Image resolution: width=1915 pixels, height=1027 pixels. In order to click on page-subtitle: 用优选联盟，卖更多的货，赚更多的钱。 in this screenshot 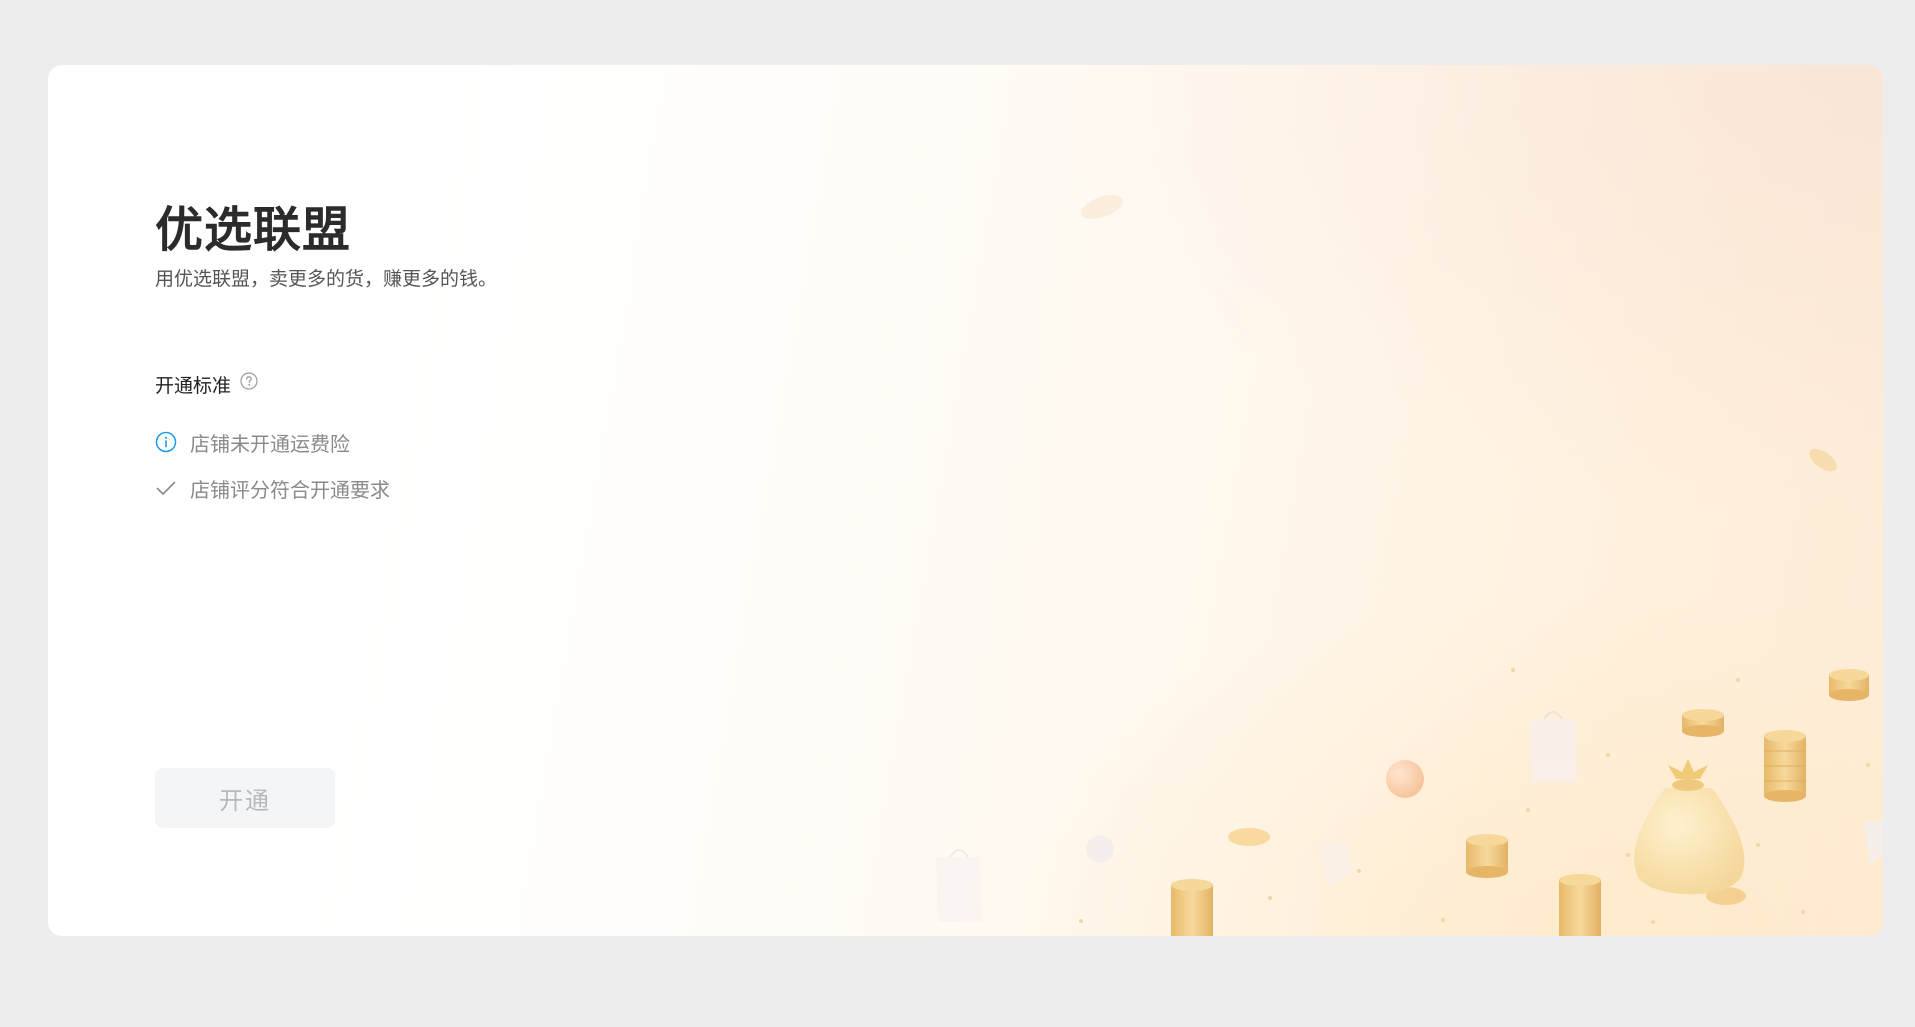, I will do `click(326, 279)`.